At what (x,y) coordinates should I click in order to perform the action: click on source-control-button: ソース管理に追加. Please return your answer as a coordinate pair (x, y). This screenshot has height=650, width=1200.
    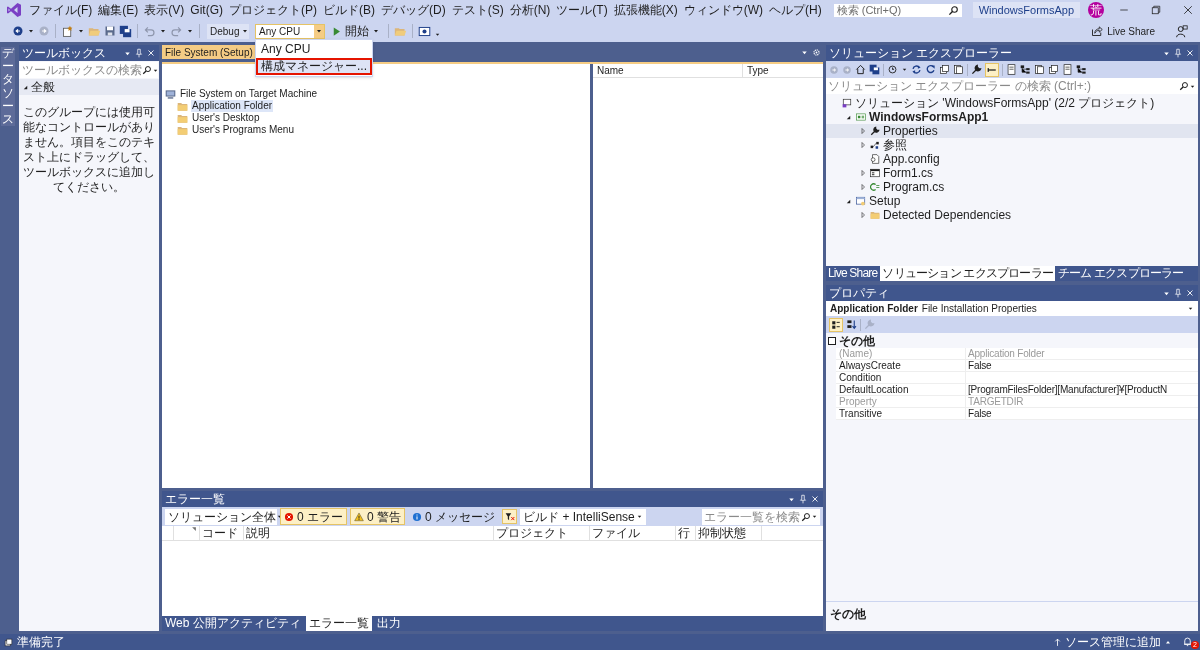
    Looking at the image, I should click on (1112, 642).